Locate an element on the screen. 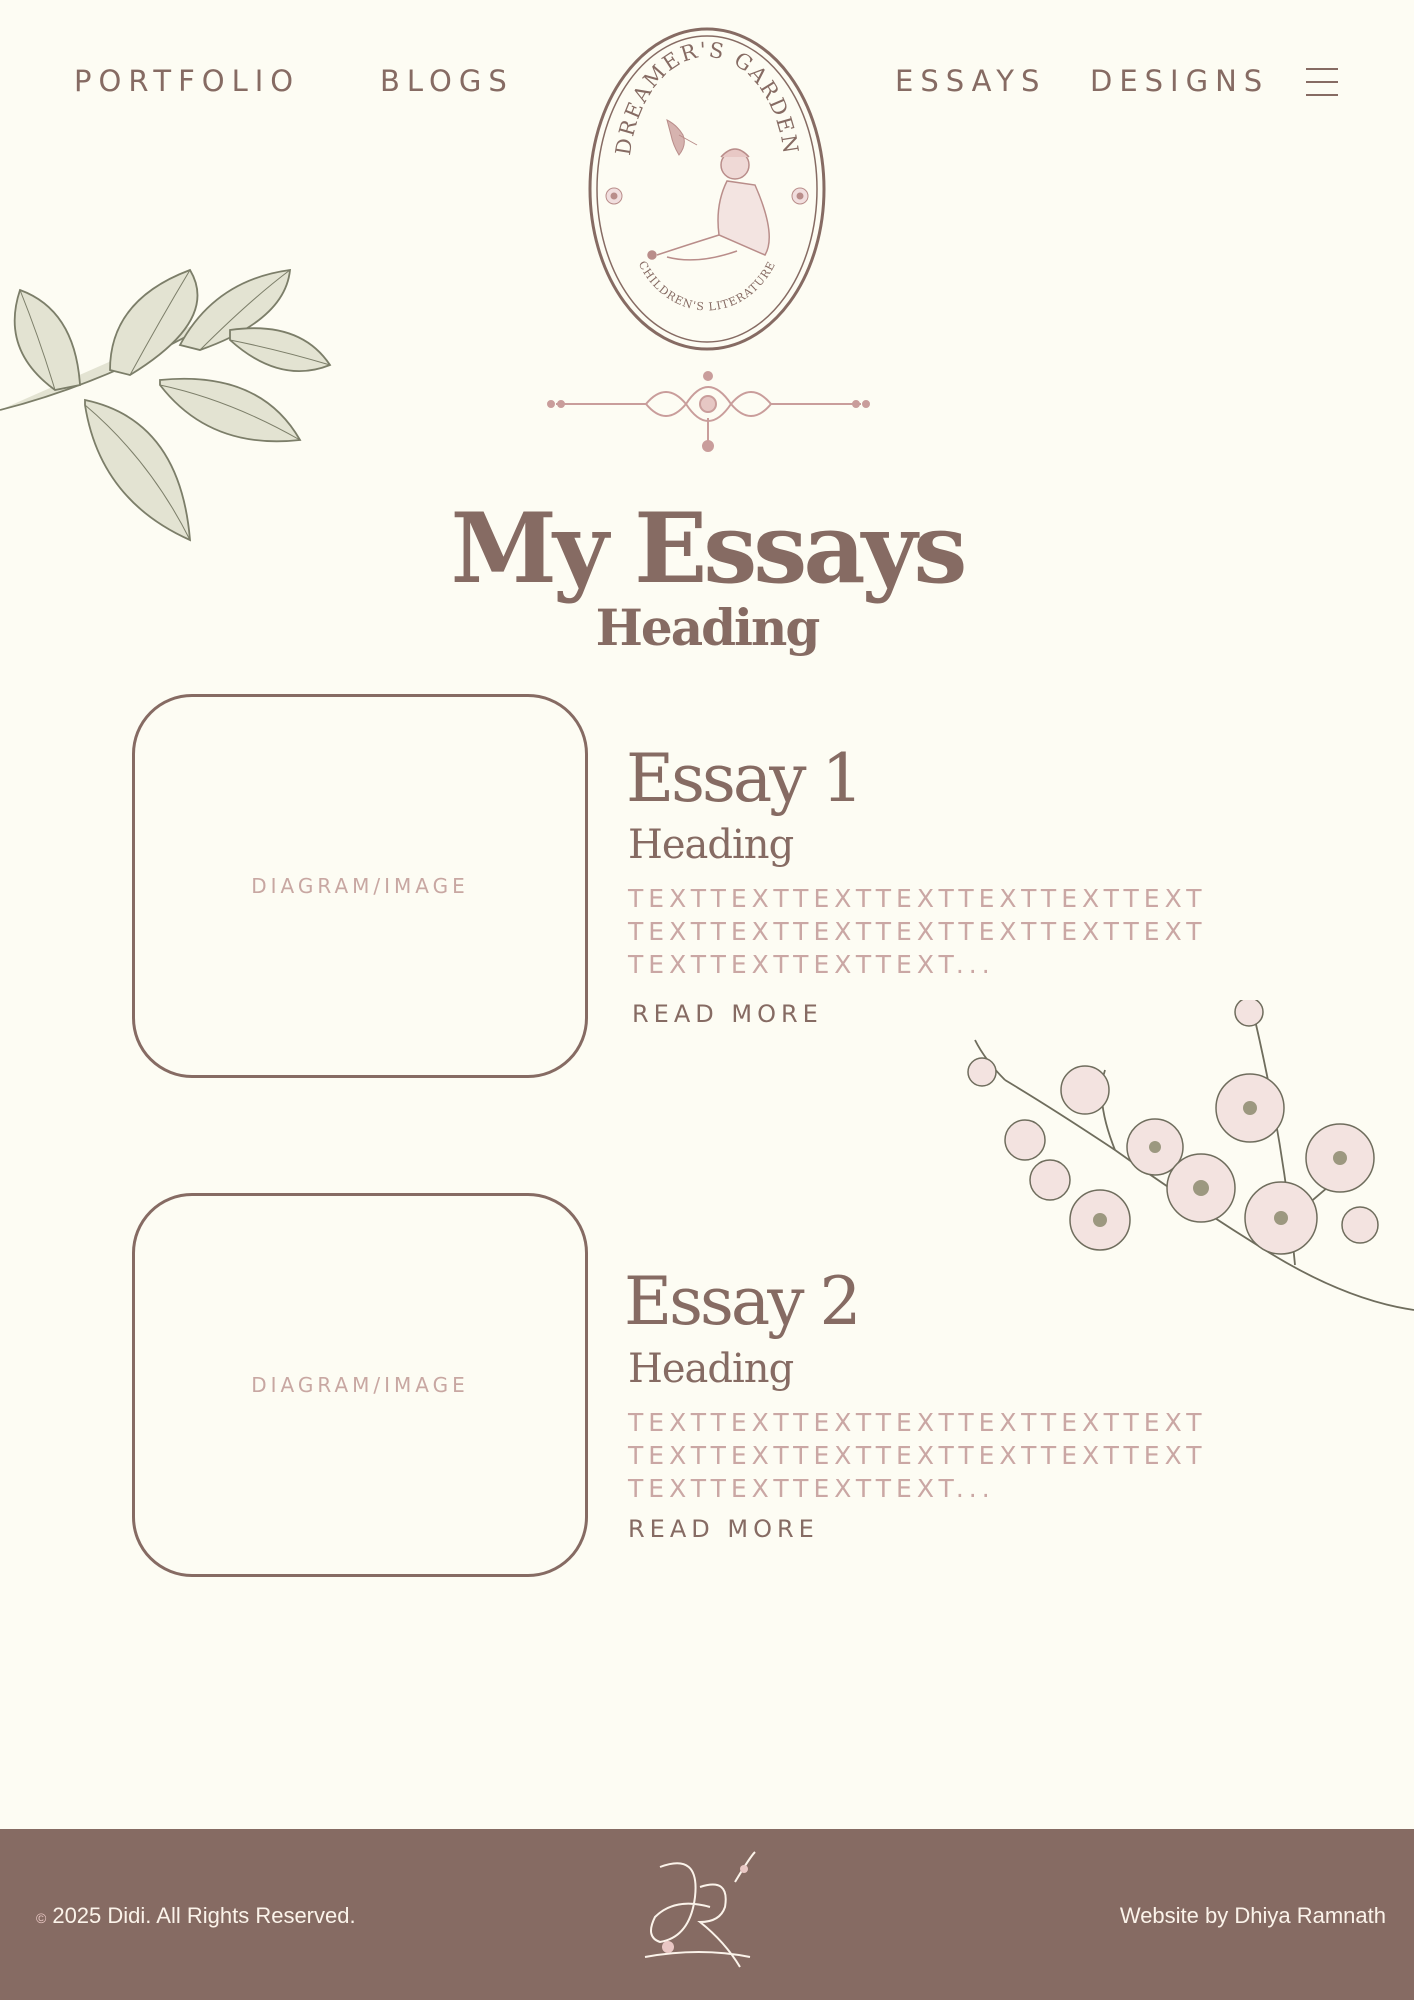  nav-link-essays: ESSAYS is located at coordinates (970, 81).